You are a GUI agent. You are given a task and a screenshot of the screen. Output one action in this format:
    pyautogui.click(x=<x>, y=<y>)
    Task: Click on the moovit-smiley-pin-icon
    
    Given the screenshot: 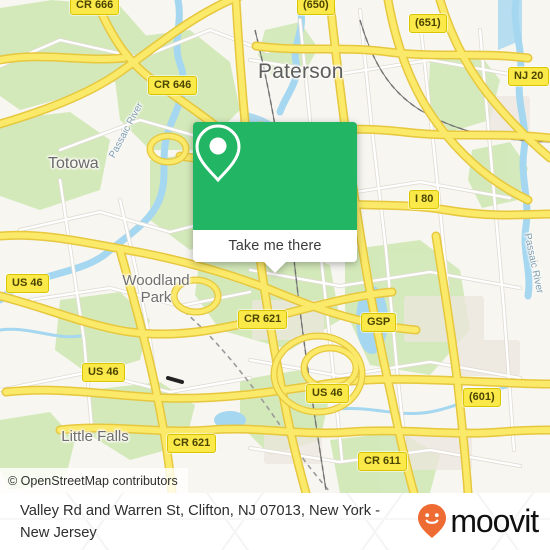 What is the action you would take?
    pyautogui.click(x=432, y=521)
    